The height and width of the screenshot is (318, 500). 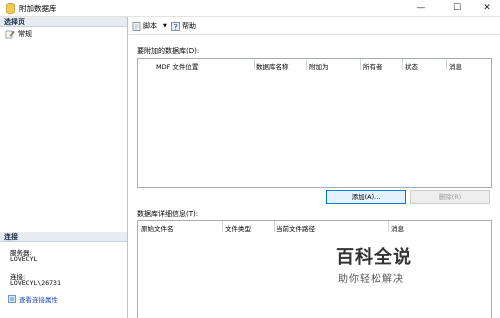 What do you see at coordinates (238, 228) in the screenshot?
I see `column-header: 文件类型` at bounding box center [238, 228].